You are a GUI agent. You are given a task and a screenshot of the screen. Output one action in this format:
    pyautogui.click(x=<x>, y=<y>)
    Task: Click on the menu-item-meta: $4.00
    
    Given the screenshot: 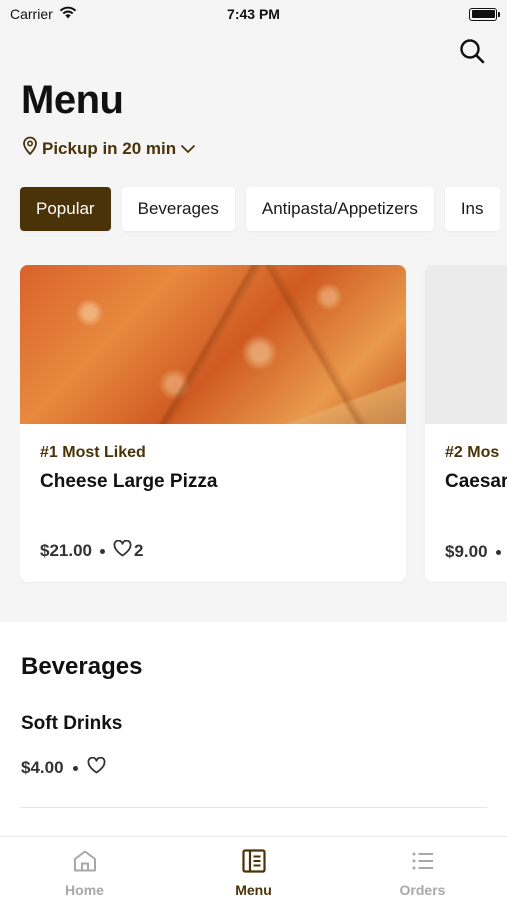 What is the action you would take?
    pyautogui.click(x=63, y=767)
    